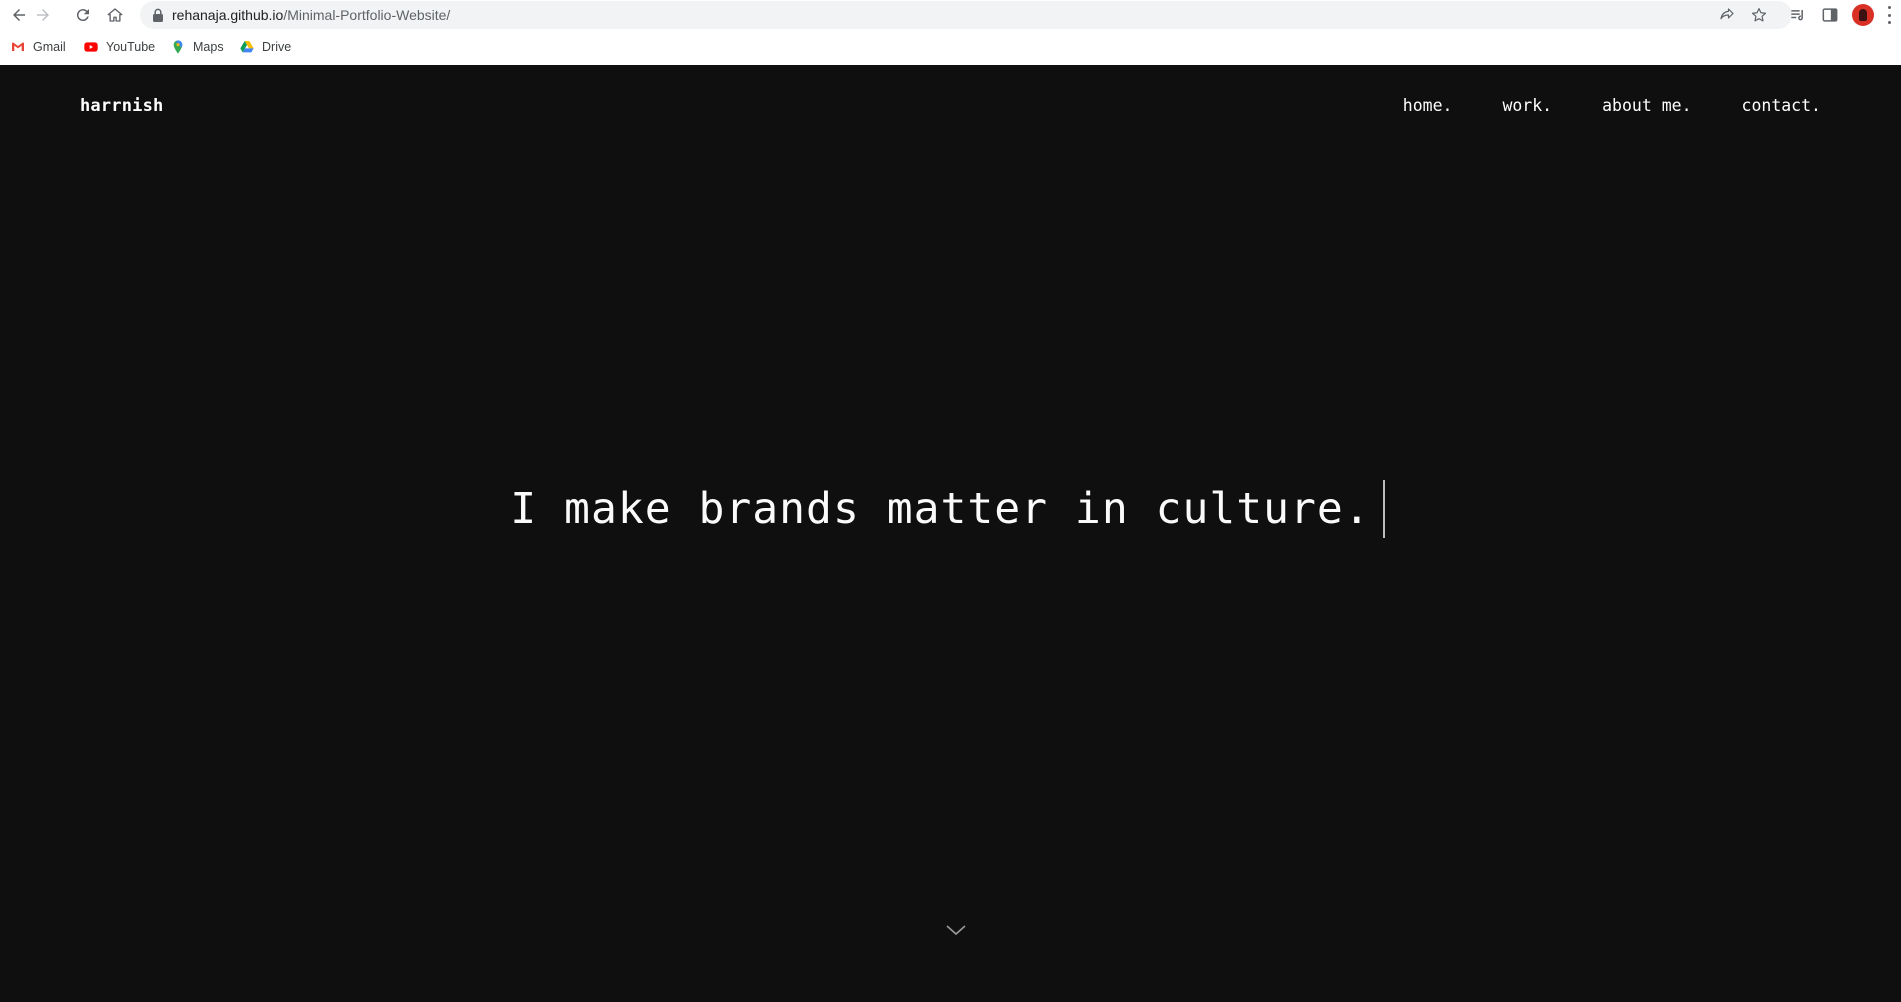  I want to click on home-button, so click(115, 15).